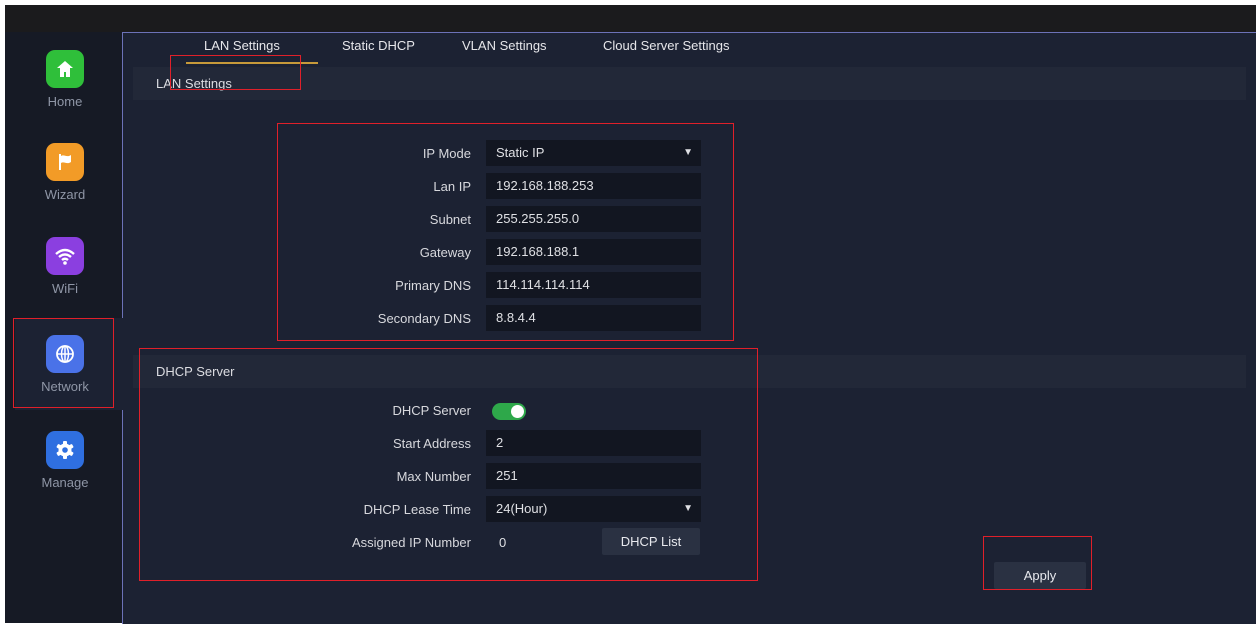  I want to click on nav-item-wifi: WiFi, so click(65, 266).